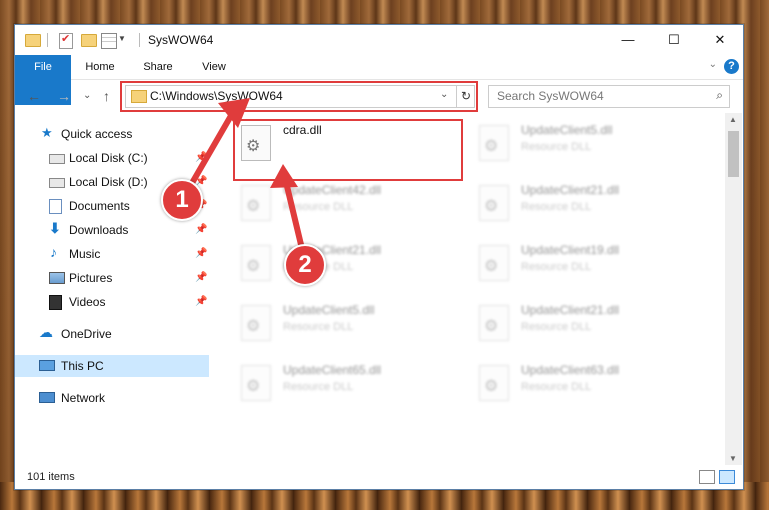 This screenshot has width=769, height=510. I want to click on step-1-badge: 1, so click(182, 200).